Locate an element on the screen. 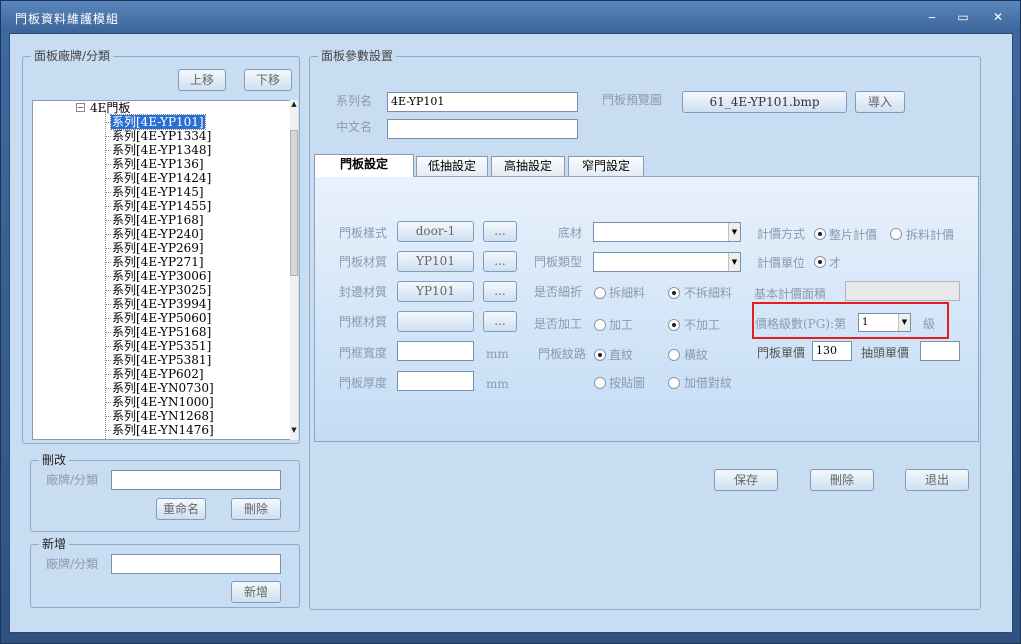 The width and height of the screenshot is (1021, 644). tree-item: 系列[4E-YP602] is located at coordinates (158, 374).